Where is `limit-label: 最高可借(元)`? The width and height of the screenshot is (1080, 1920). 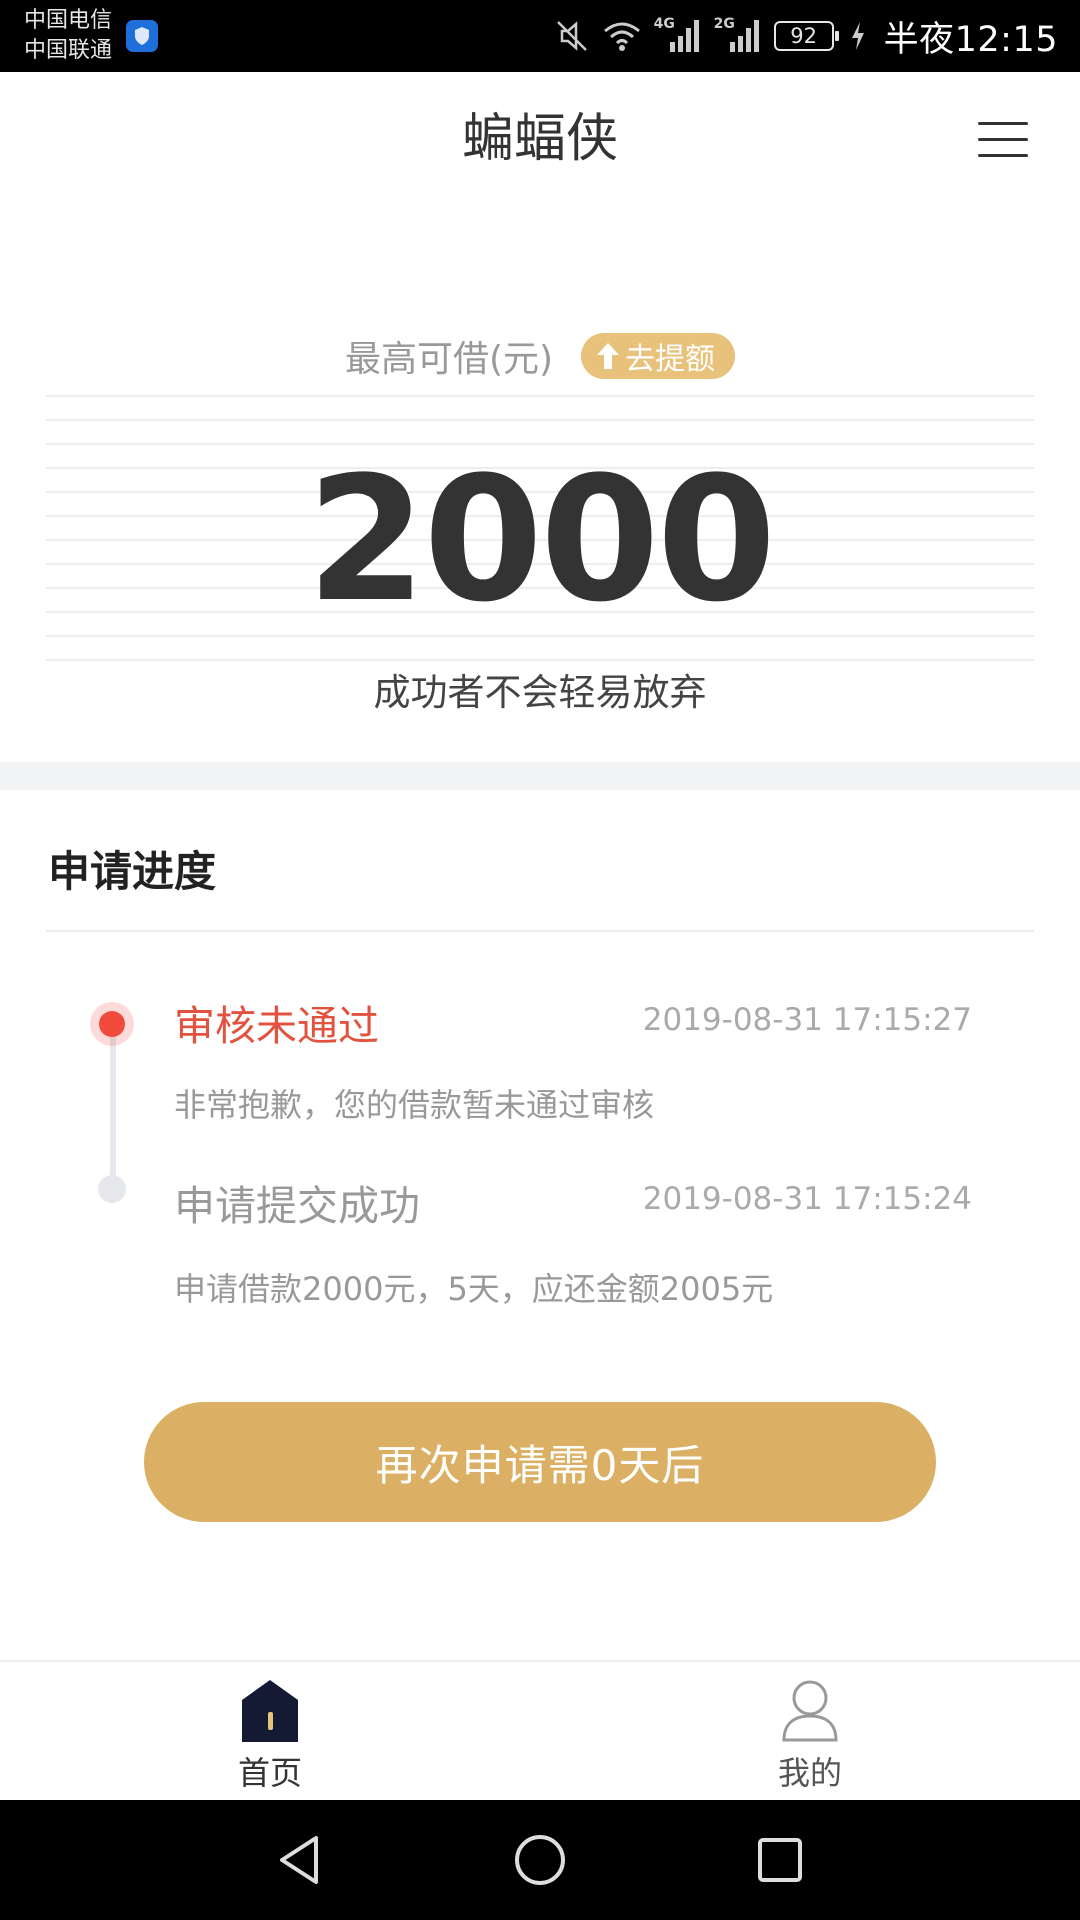
limit-label: 最高可借(元) is located at coordinates (449, 359).